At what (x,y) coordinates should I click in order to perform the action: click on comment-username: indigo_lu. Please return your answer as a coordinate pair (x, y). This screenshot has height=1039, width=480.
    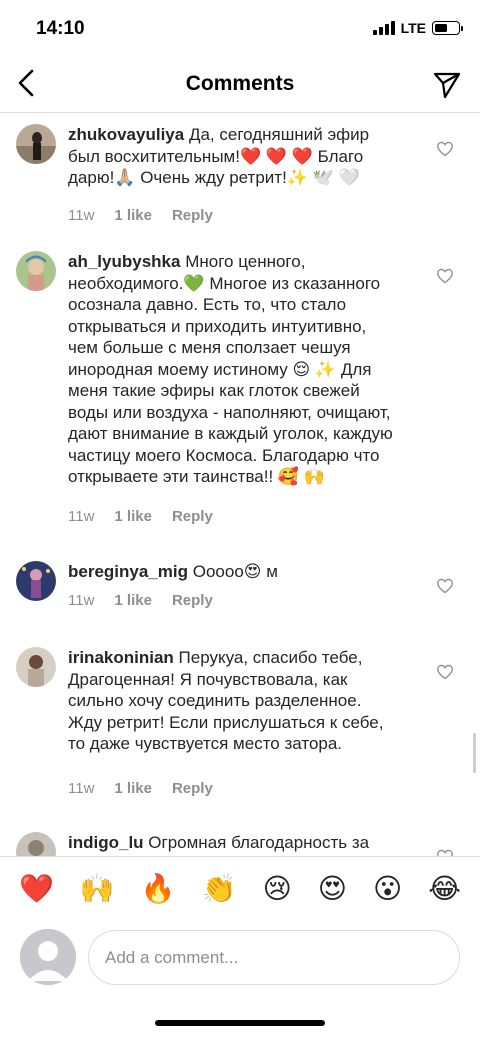
    Looking at the image, I should click on (106, 842).